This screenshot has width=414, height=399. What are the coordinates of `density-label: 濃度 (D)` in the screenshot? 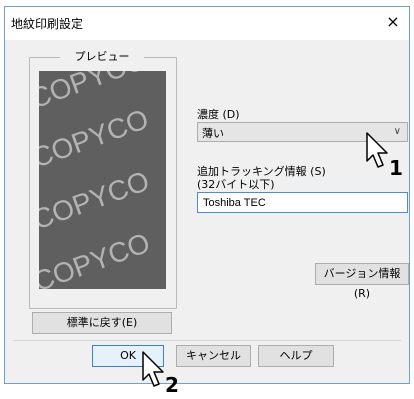 It's located at (218, 114).